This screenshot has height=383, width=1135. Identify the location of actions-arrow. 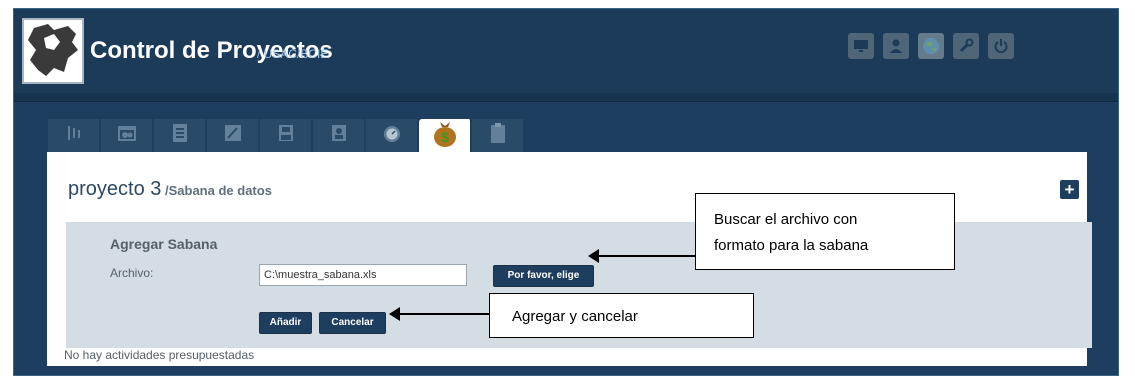
(439, 314).